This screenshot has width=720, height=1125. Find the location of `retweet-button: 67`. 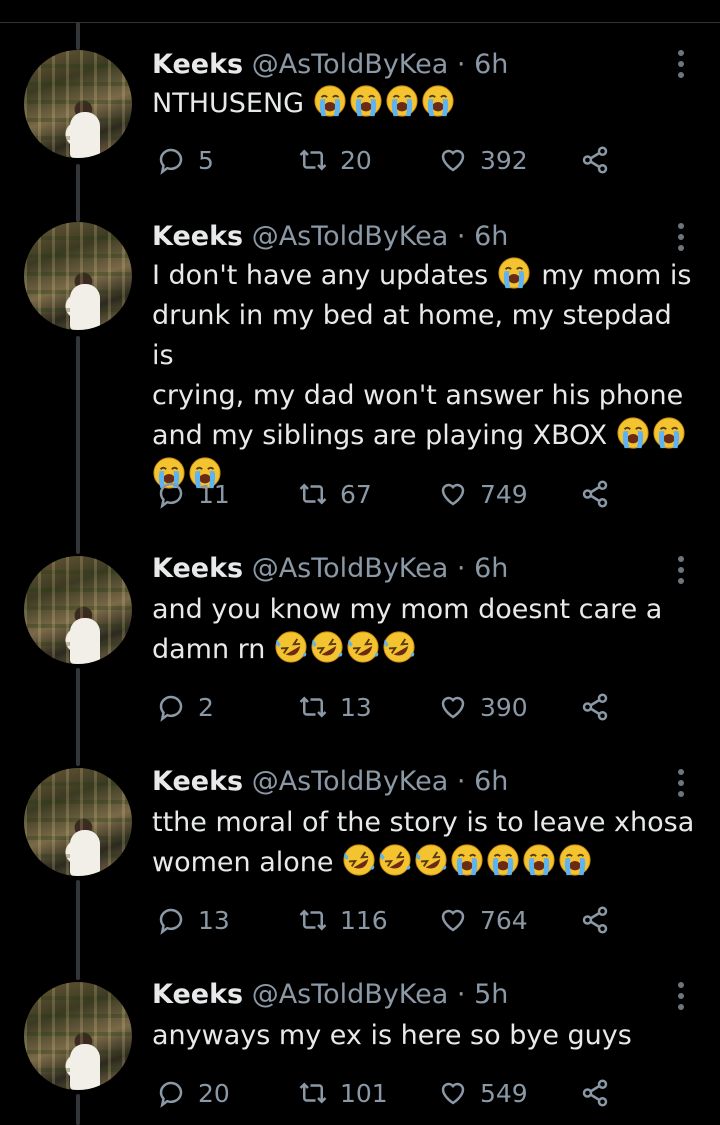

retweet-button: 67 is located at coordinates (335, 494).